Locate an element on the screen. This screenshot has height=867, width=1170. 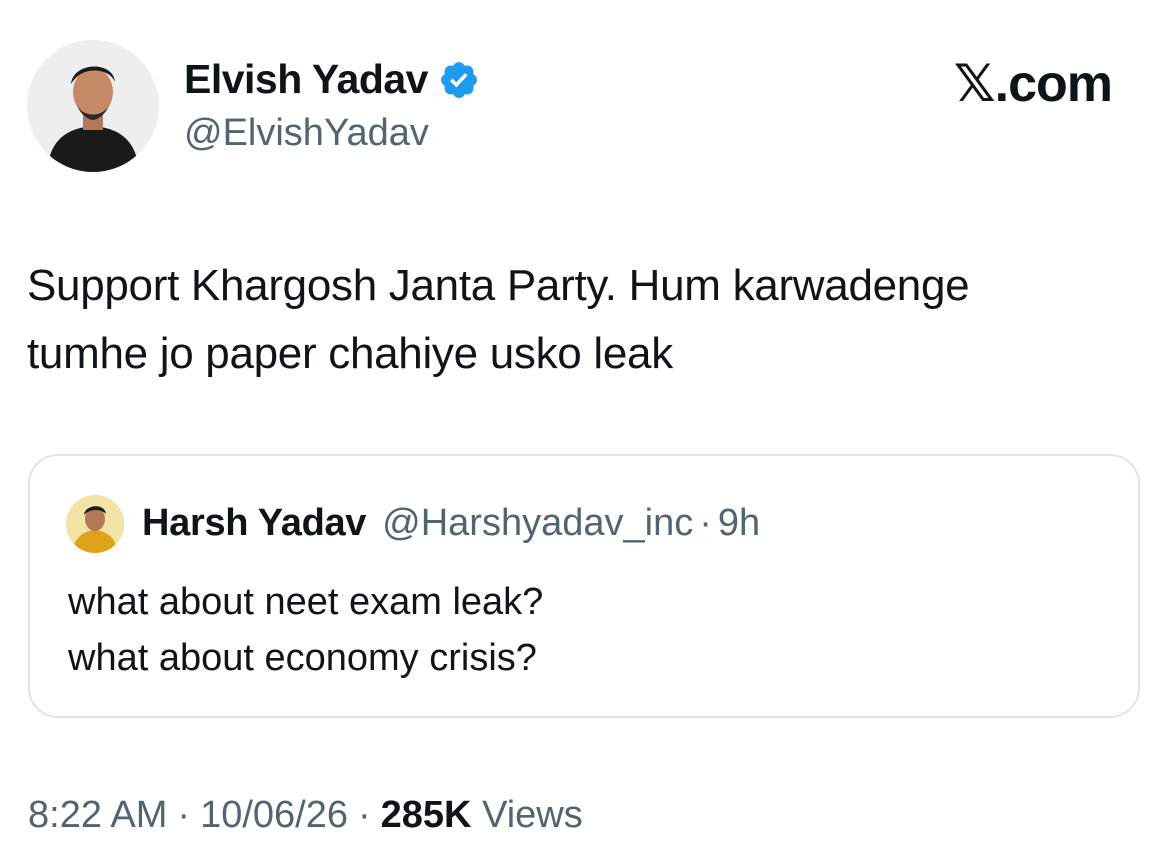
quoted-tweet-header: Harsh Yadav @Harshyadav_inc · 9h is located at coordinates (451, 523).